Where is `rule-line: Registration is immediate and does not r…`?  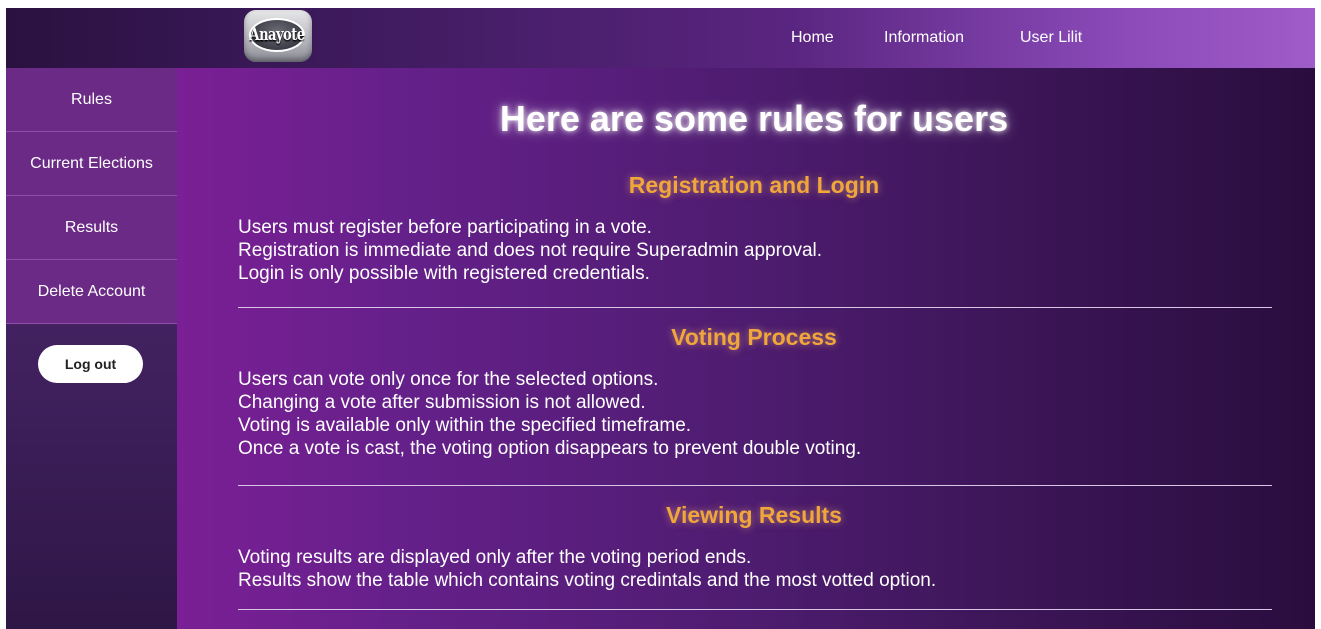
rule-line: Registration is immediate and does not r… is located at coordinates (530, 250).